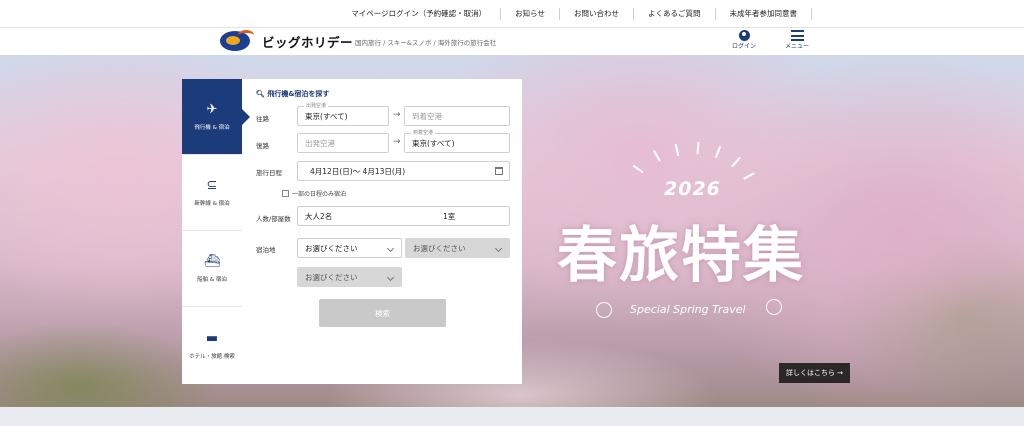 The image size is (1024, 426). I want to click on lodging-select-2: お選びください, so click(457, 248).